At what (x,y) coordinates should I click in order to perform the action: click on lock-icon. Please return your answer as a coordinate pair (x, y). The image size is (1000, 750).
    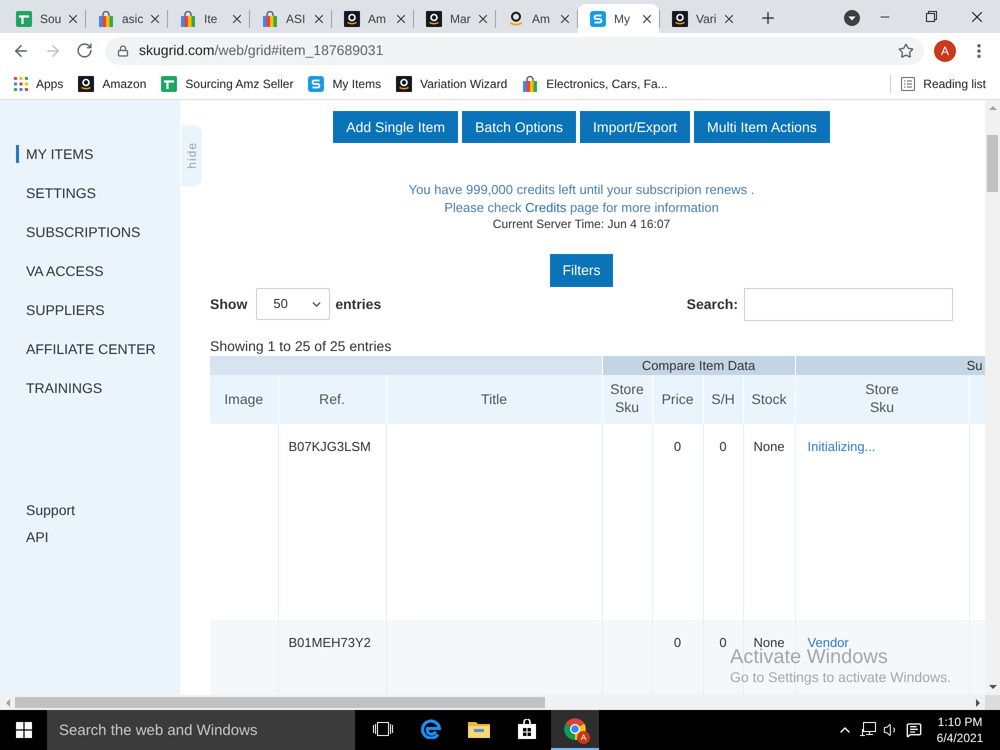
    Looking at the image, I should click on (123, 50).